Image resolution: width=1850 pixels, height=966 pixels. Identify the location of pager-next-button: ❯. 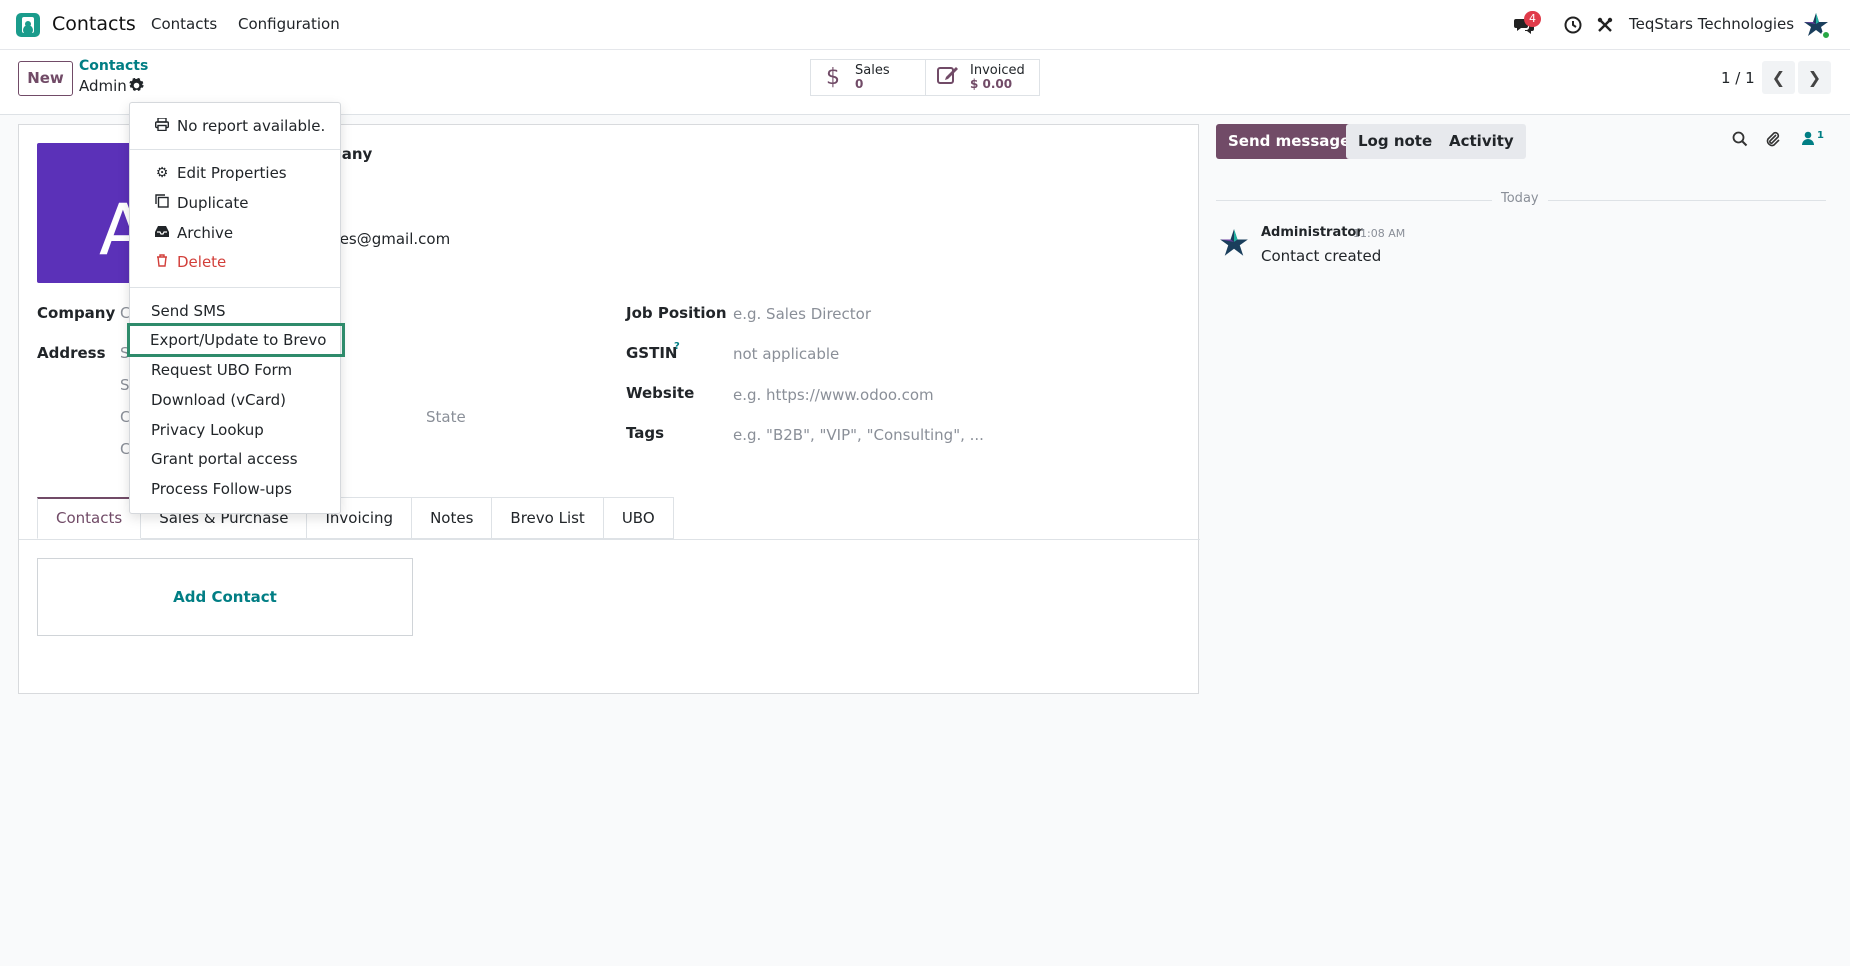
(1814, 77).